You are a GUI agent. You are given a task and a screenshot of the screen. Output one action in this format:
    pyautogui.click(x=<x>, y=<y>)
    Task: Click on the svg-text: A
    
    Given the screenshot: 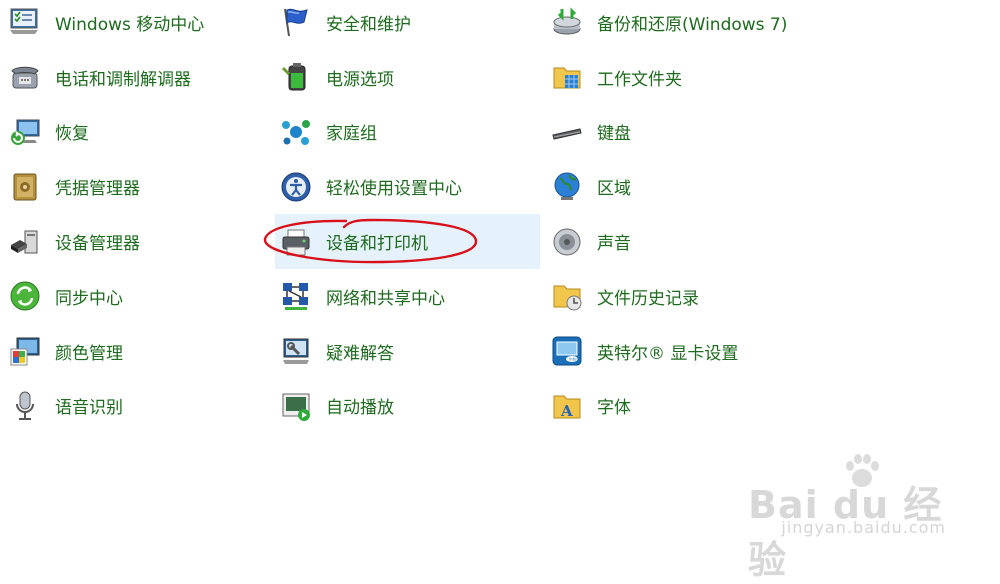 What is the action you would take?
    pyautogui.click(x=566, y=411)
    